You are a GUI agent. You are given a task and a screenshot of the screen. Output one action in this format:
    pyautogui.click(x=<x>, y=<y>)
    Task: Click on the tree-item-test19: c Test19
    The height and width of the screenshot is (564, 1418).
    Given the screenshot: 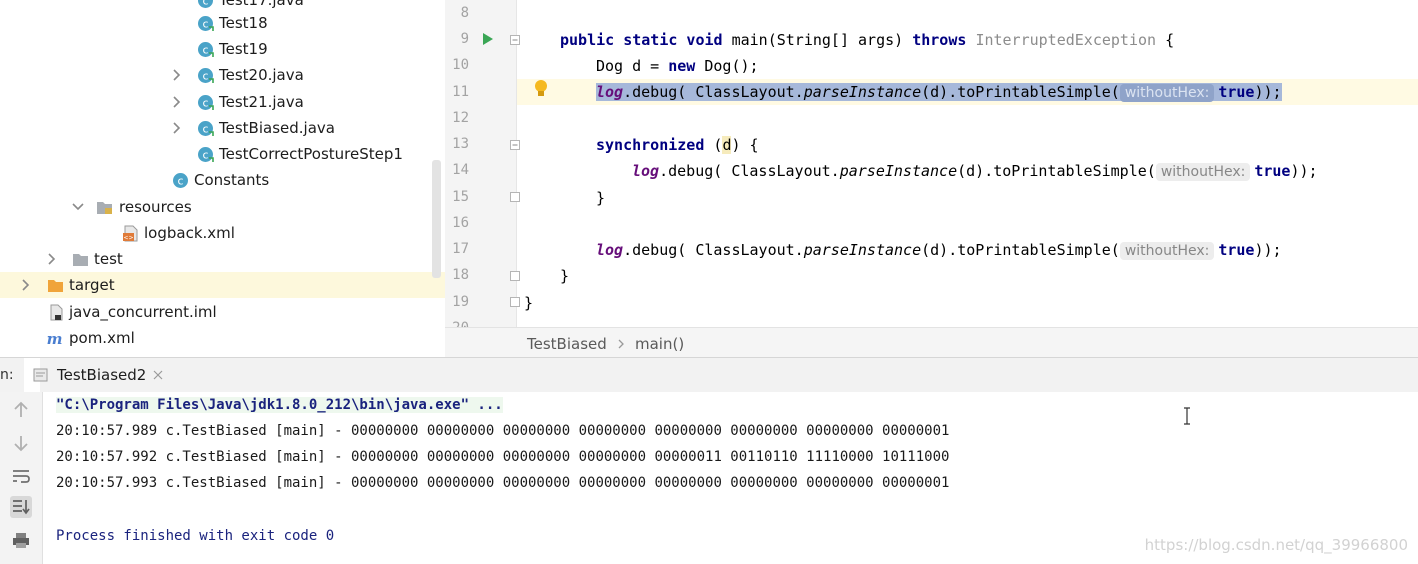 What is the action you would take?
    pyautogui.click(x=222, y=49)
    